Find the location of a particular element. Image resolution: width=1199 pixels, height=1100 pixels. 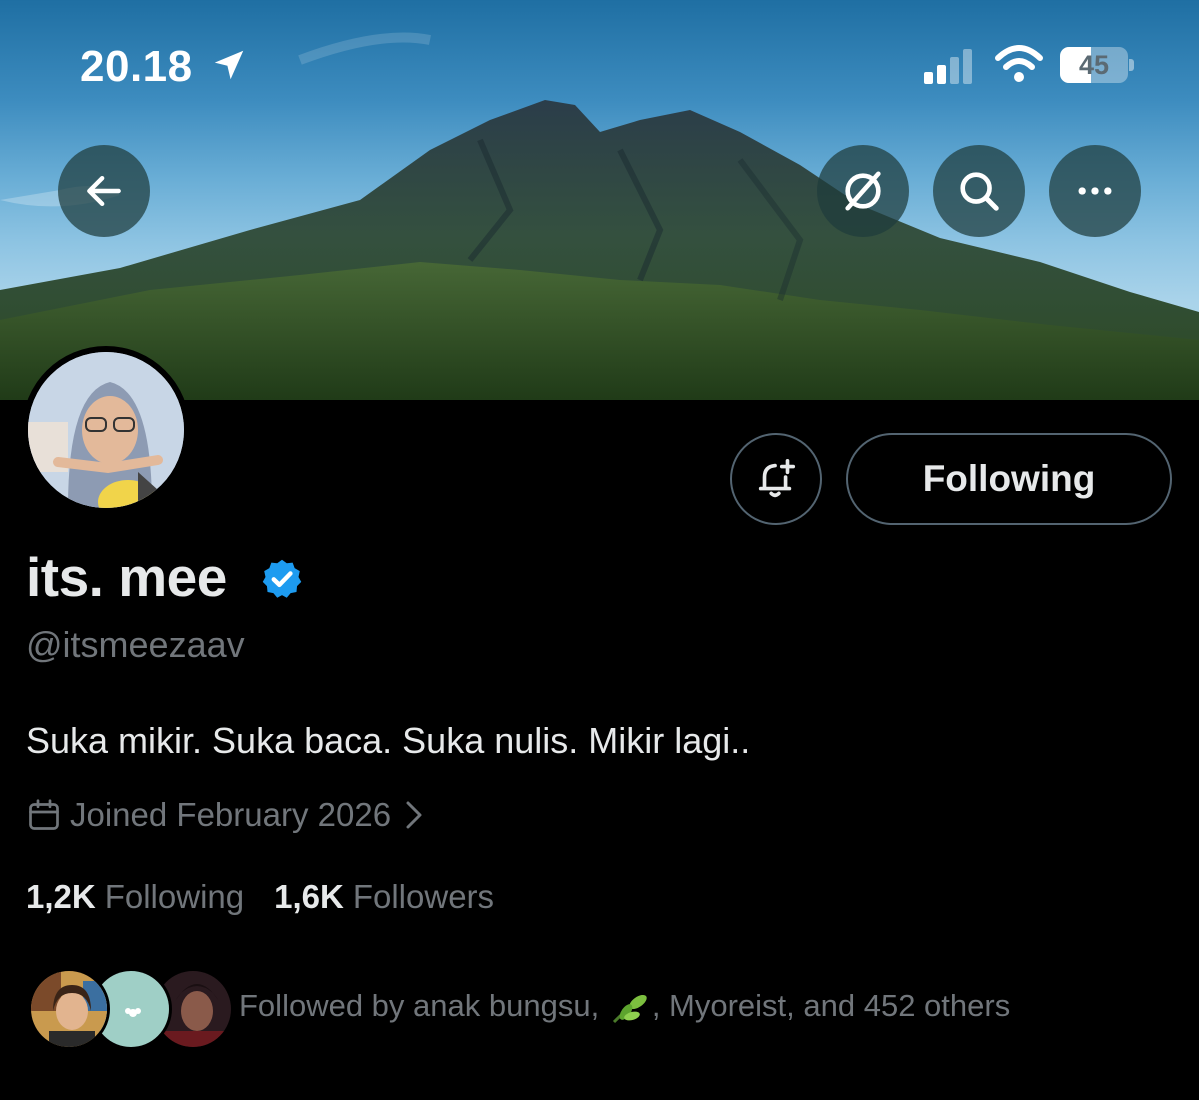

more-button is located at coordinates (1095, 191).